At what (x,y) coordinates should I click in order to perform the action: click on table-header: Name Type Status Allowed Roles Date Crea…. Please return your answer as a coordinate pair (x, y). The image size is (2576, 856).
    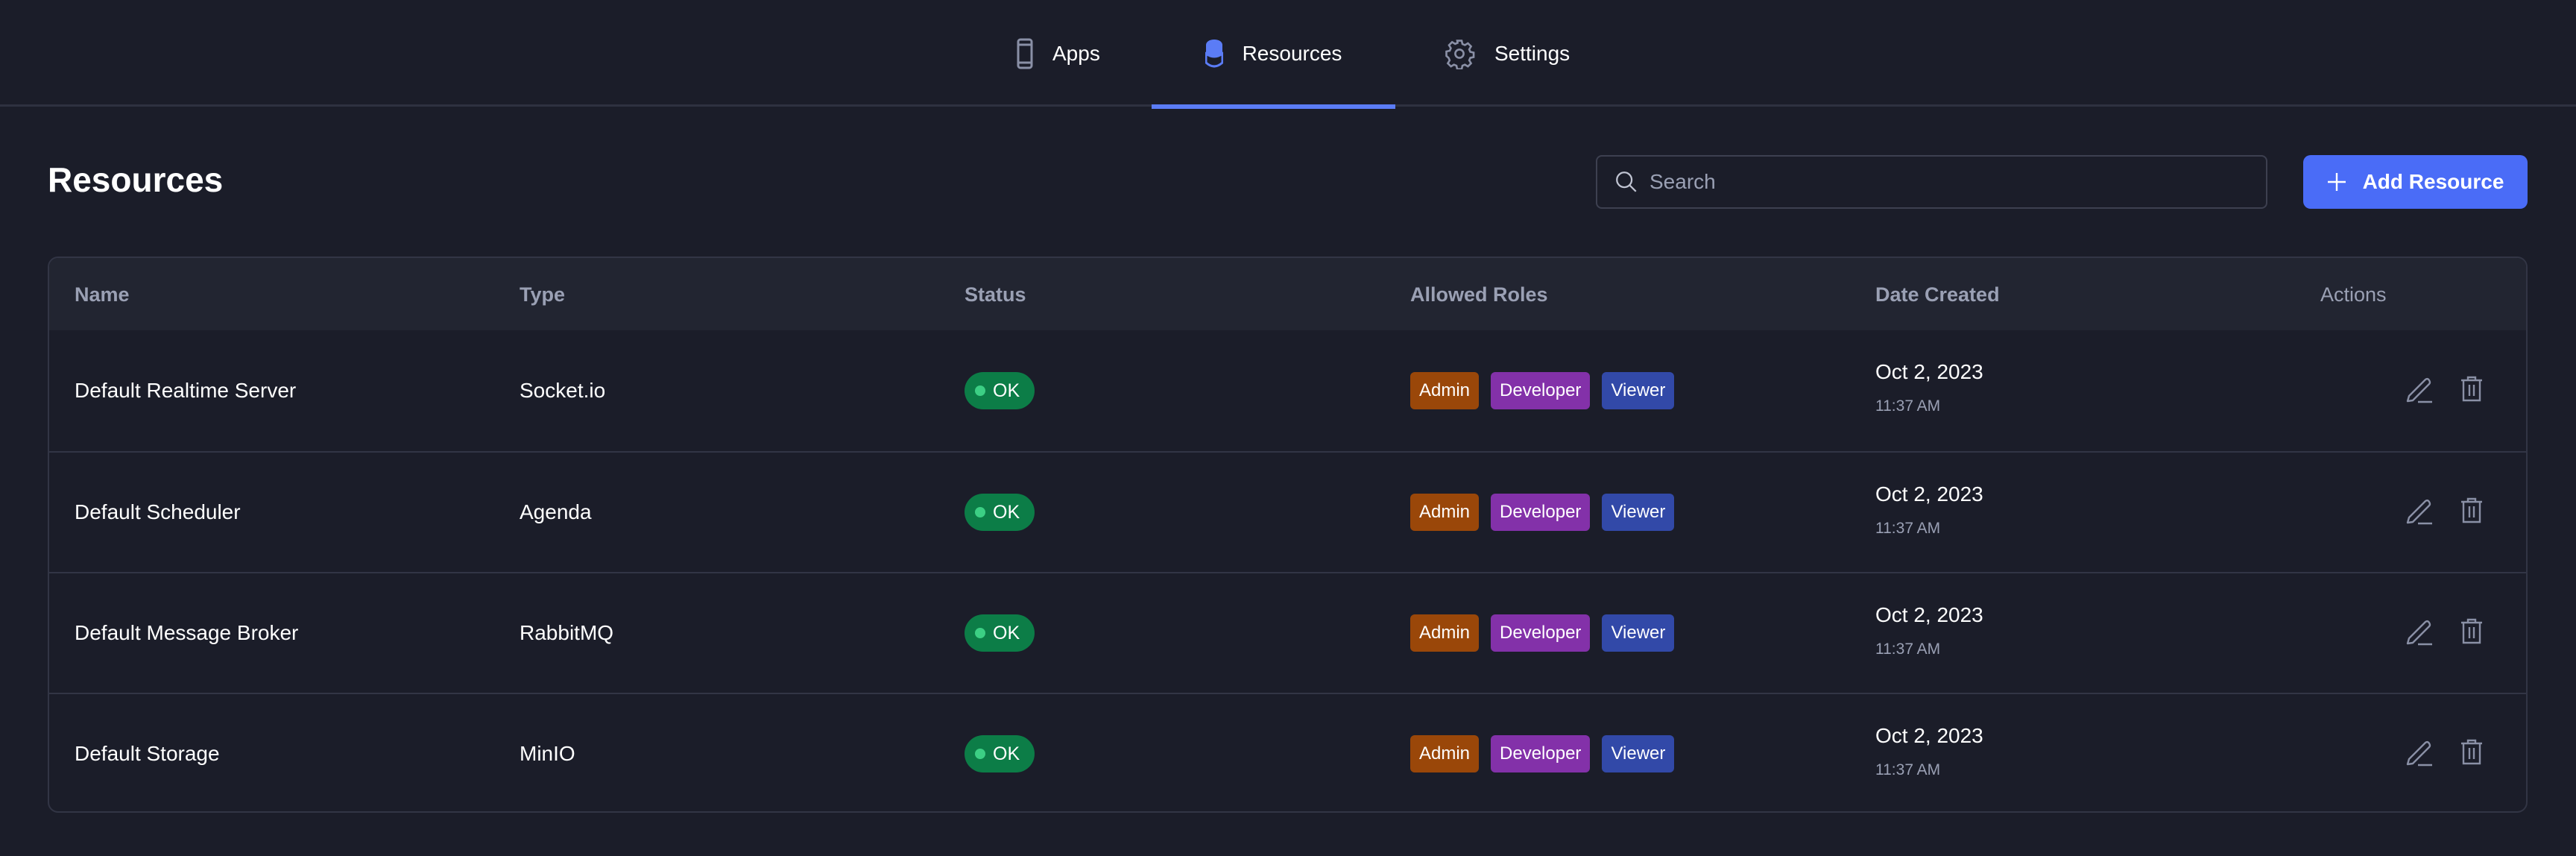
    Looking at the image, I should click on (1287, 294).